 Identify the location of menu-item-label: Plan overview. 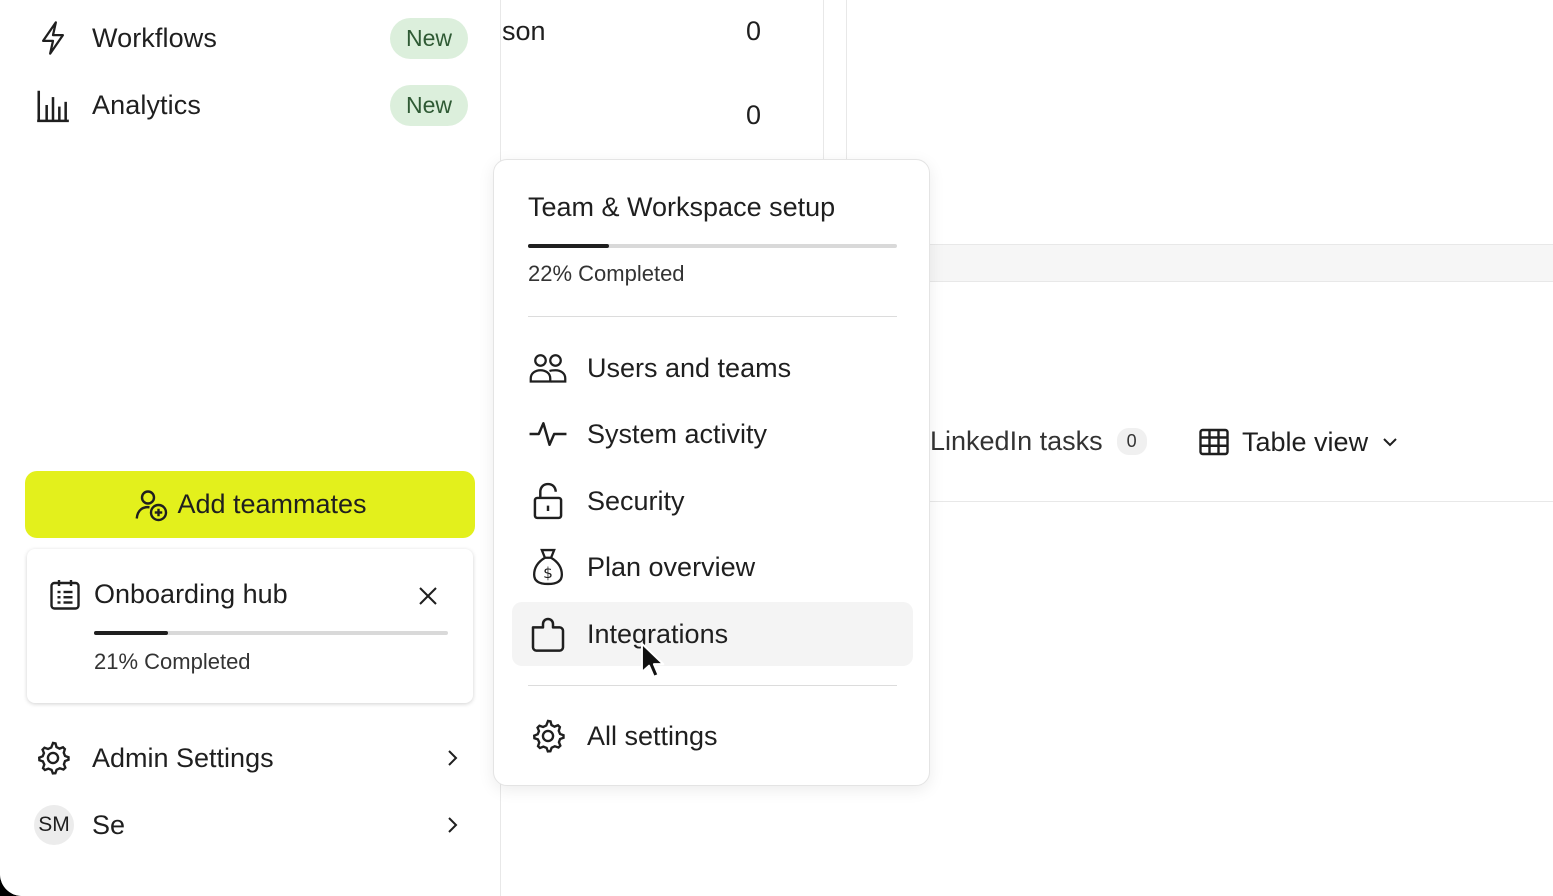
(671, 566).